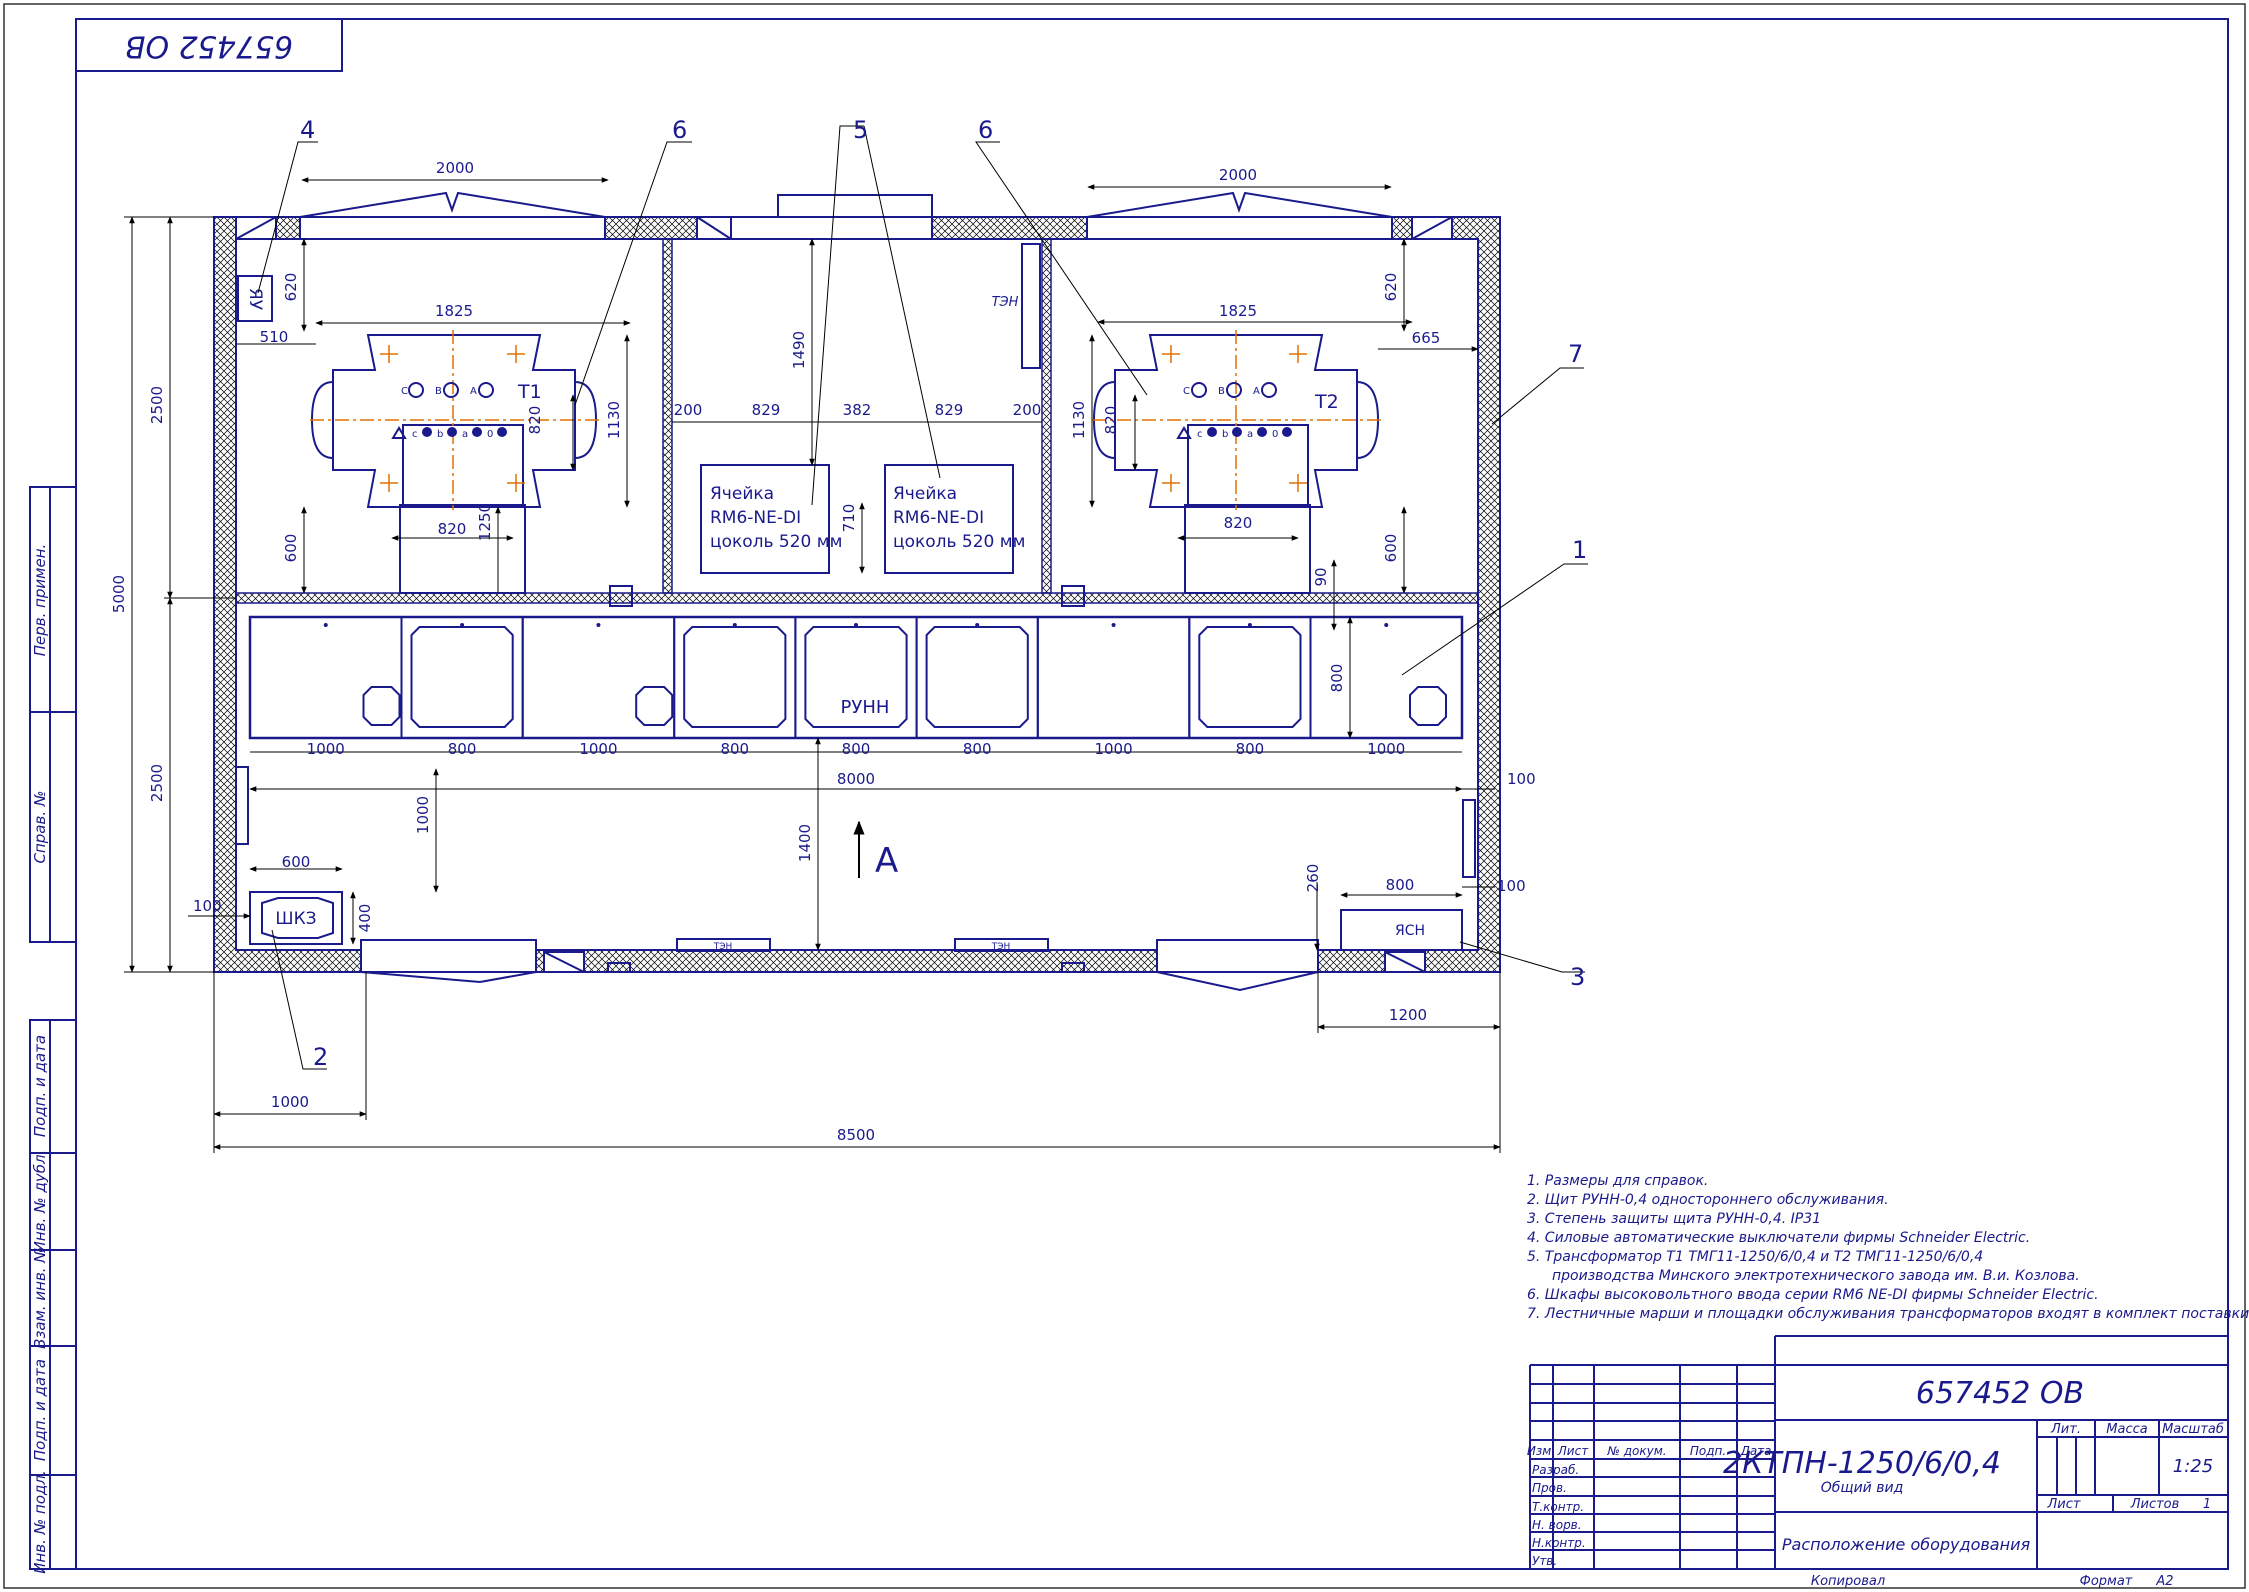 The height and width of the screenshot is (1592, 2249). Describe the element at coordinates (1005, 302) in the screenshot. I see `ten-upper-label: ТЭН` at that location.